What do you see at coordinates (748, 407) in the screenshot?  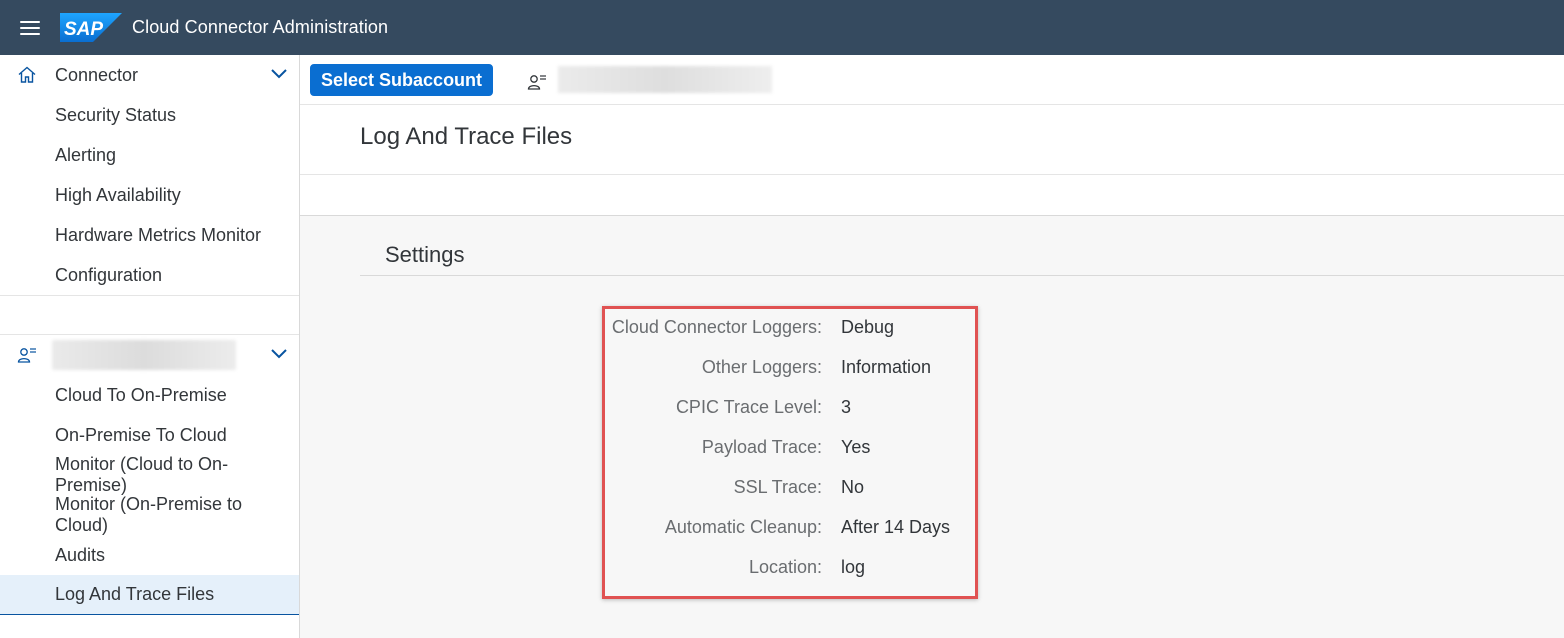 I see `setting-label: CPIC Trace Level:` at bounding box center [748, 407].